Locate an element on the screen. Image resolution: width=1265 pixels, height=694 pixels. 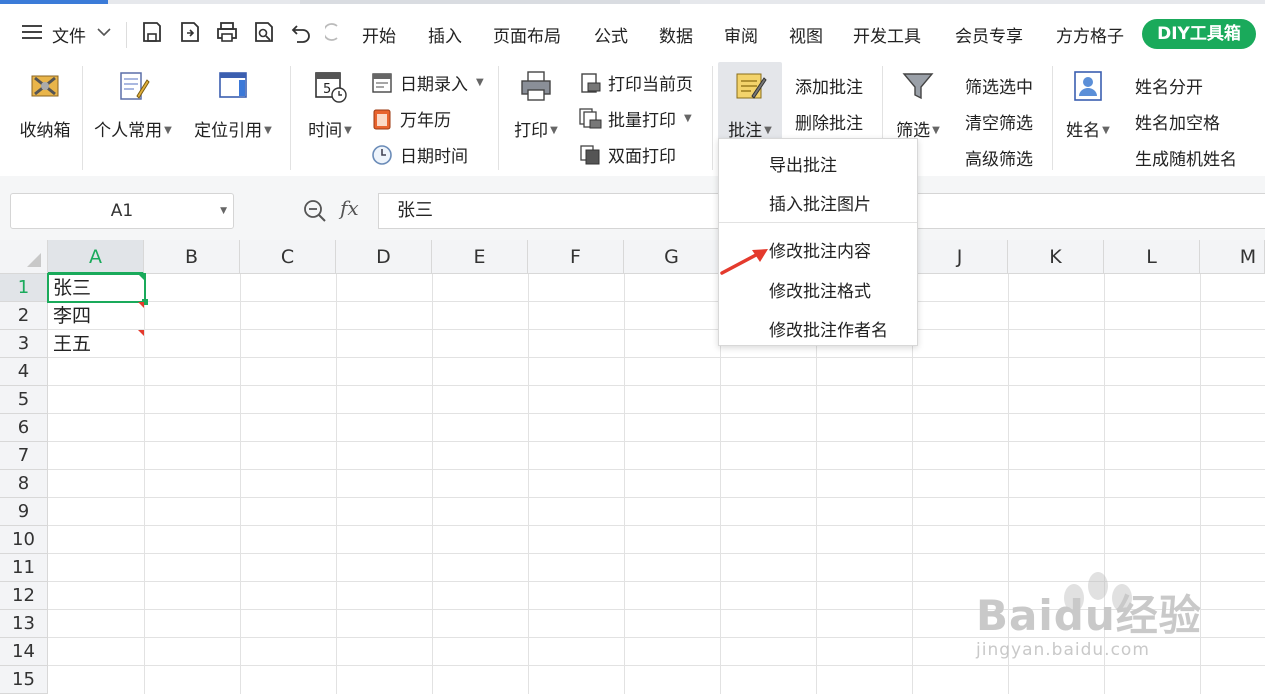
calendar-button: 万年历 is located at coordinates (410, 118).